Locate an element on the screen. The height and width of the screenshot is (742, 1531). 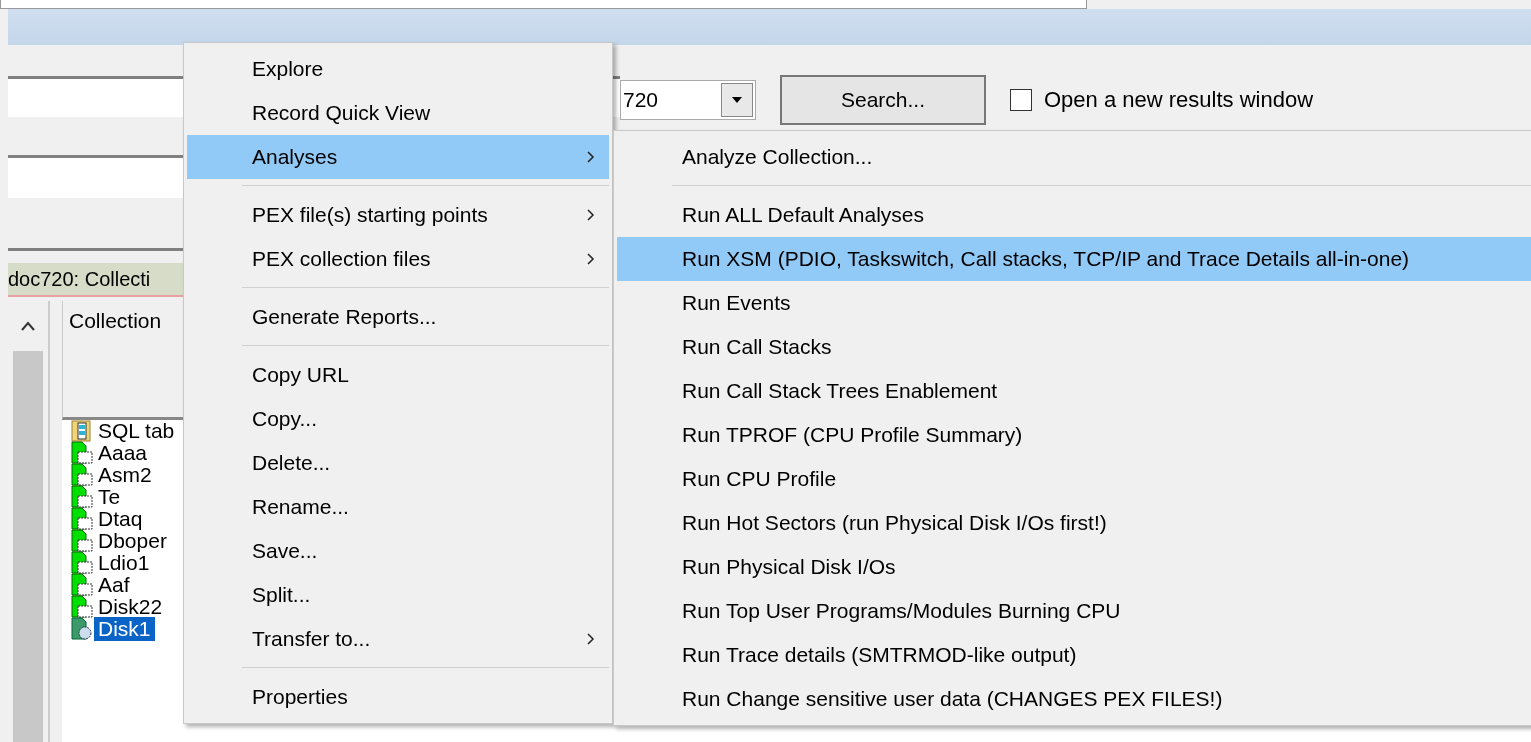
collection-name: Aaf is located at coordinates (114, 585).